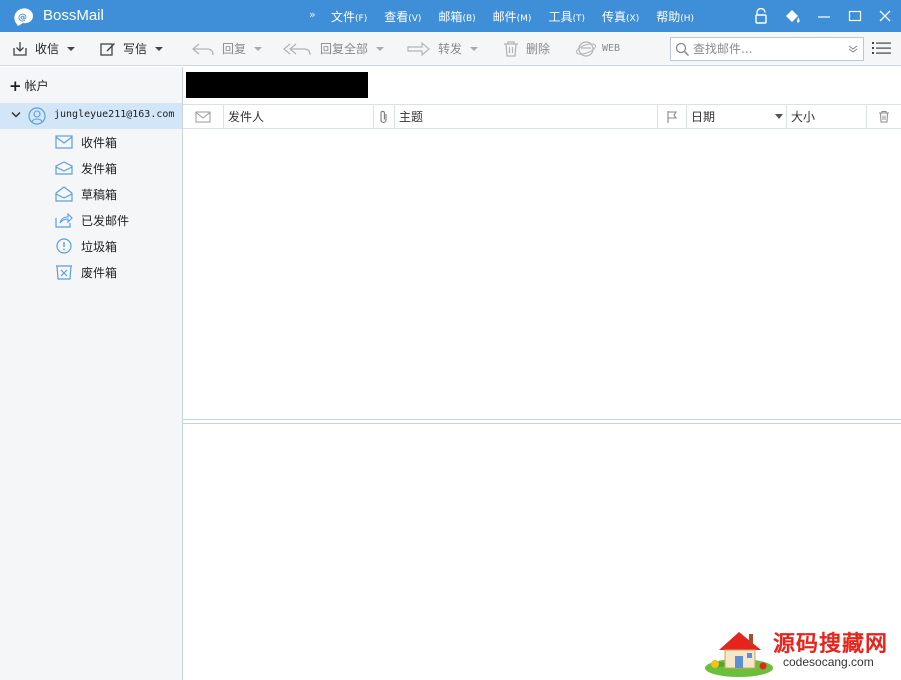  I want to click on folder-sent: 已发邮件, so click(92, 220).